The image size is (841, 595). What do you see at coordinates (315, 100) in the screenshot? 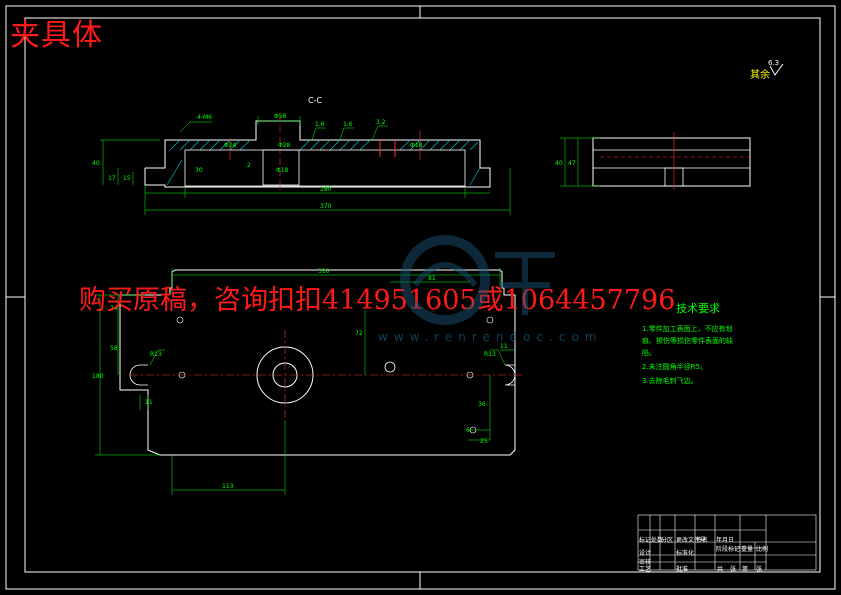
I see `section-label: C-C` at bounding box center [315, 100].